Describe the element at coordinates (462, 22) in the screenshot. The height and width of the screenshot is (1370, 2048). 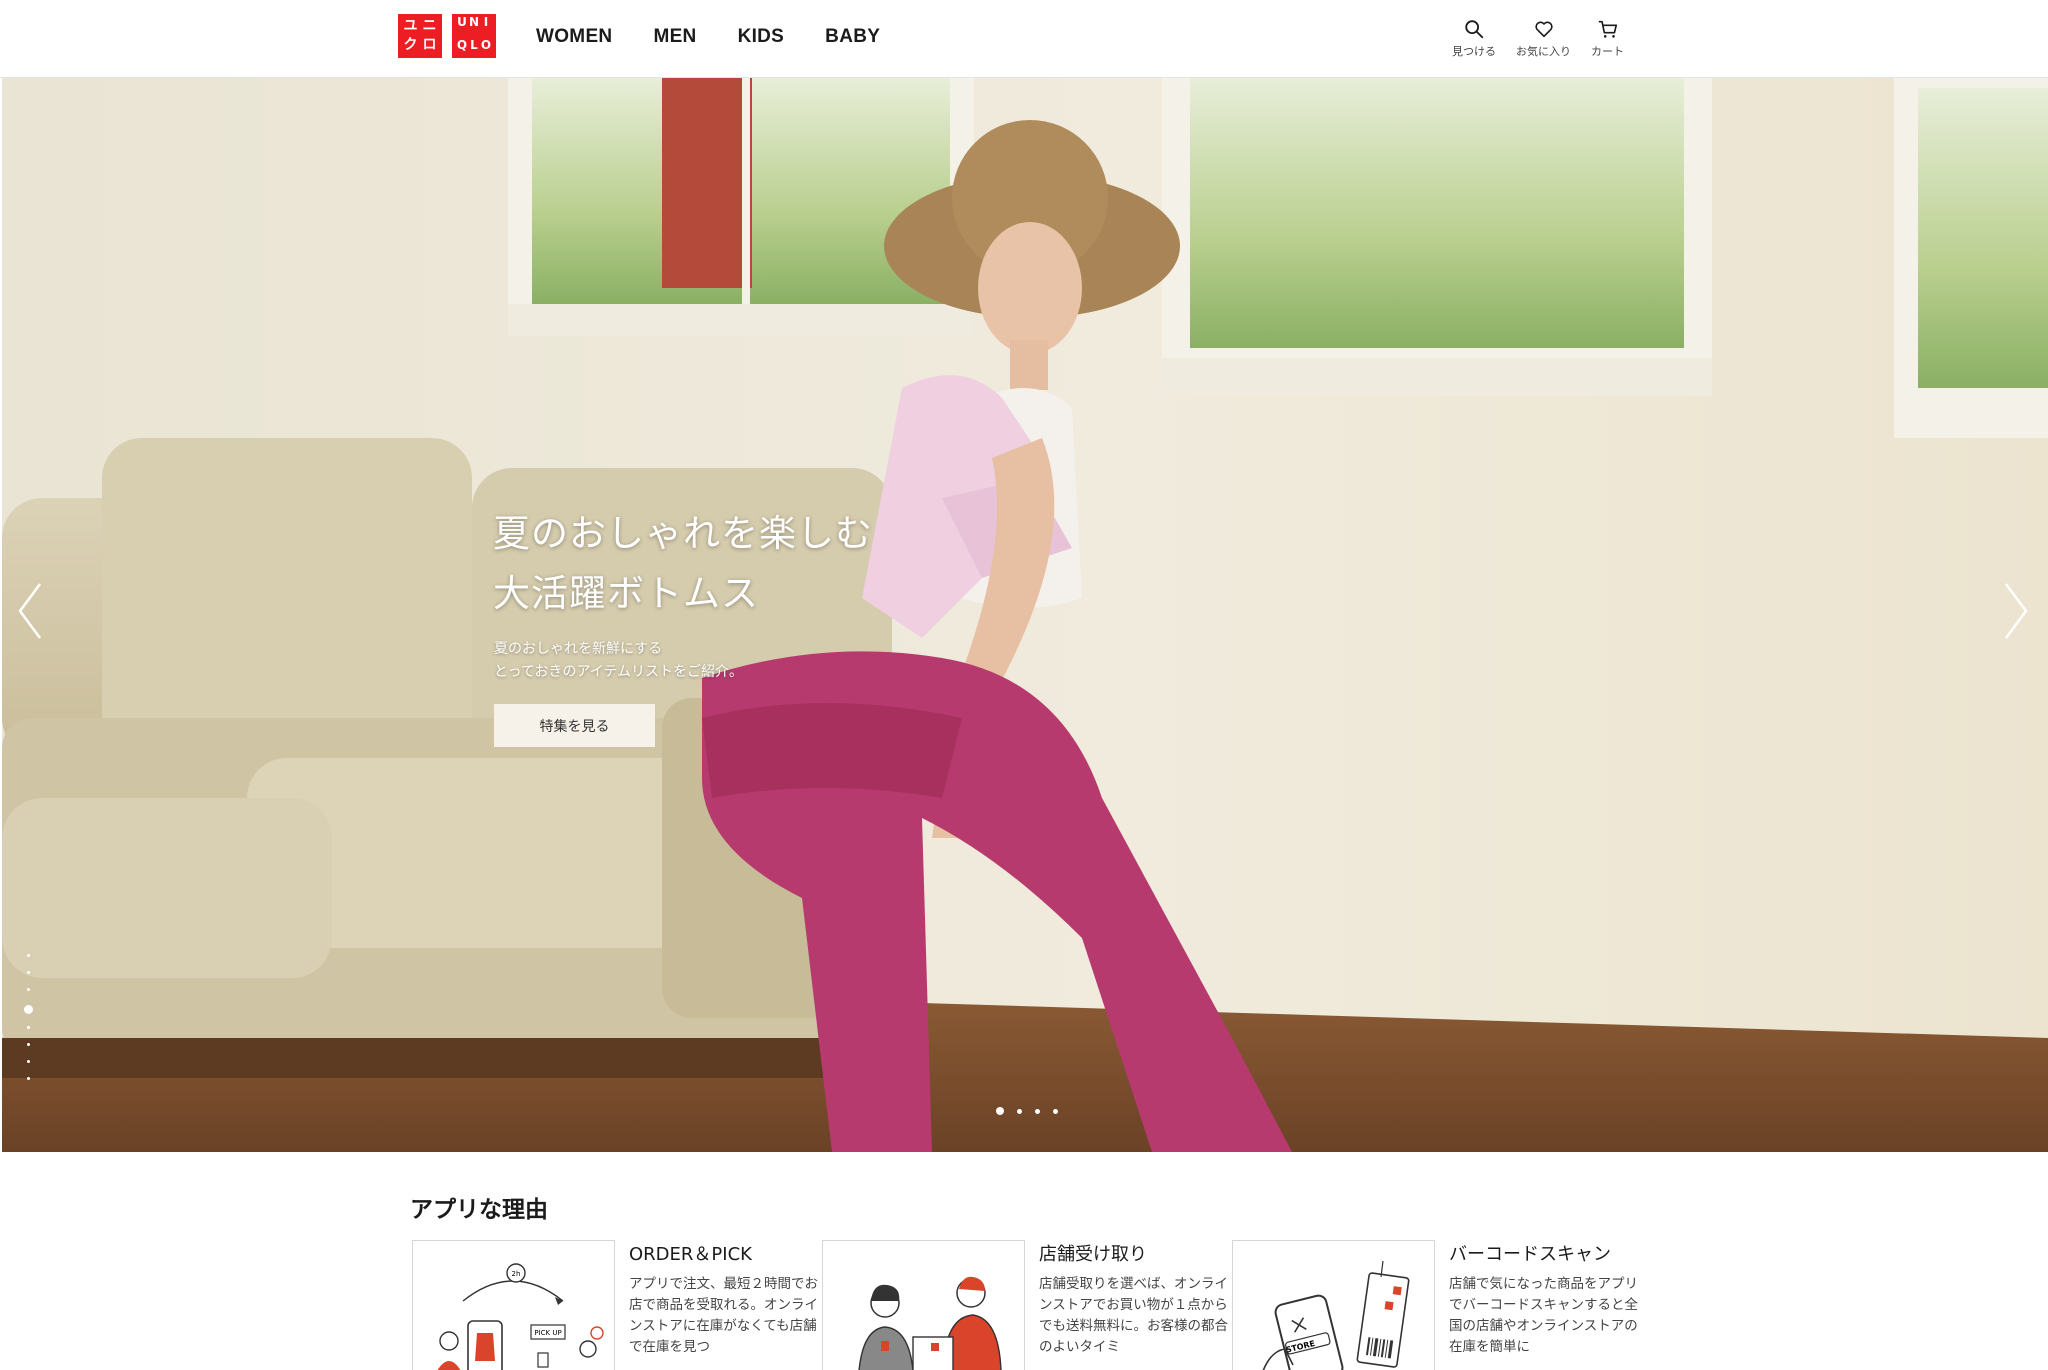
I see `logo-char: U` at that location.